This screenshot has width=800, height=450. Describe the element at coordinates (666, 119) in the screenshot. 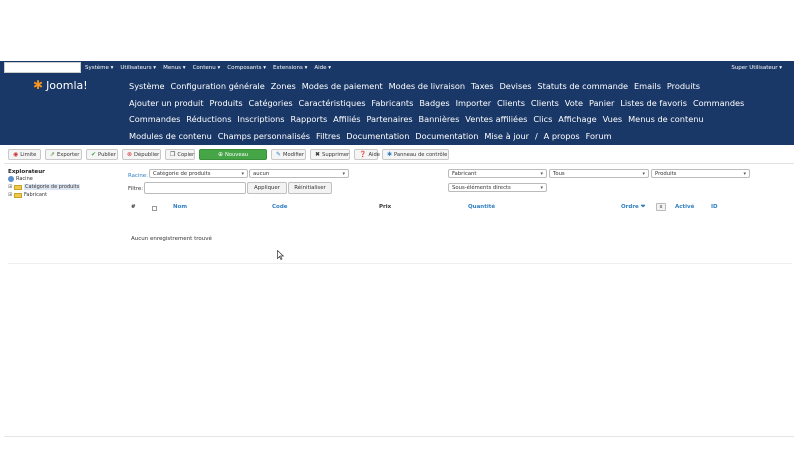

I see `nav-item: Menus de contenu` at that location.